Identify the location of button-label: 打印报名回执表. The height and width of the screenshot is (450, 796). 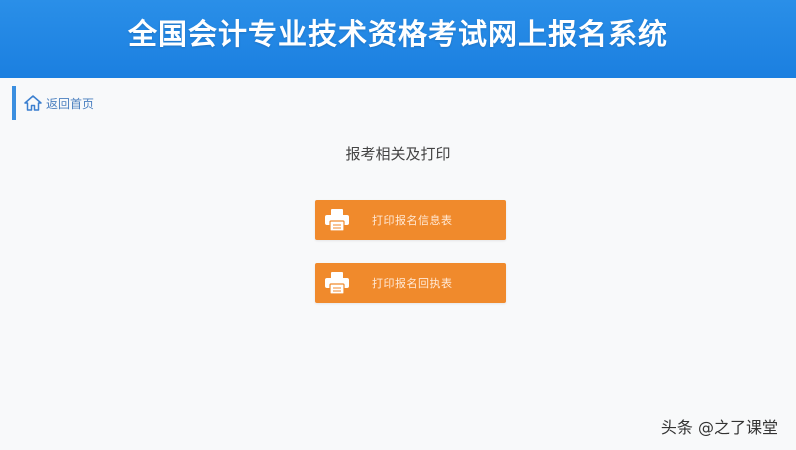
(412, 283).